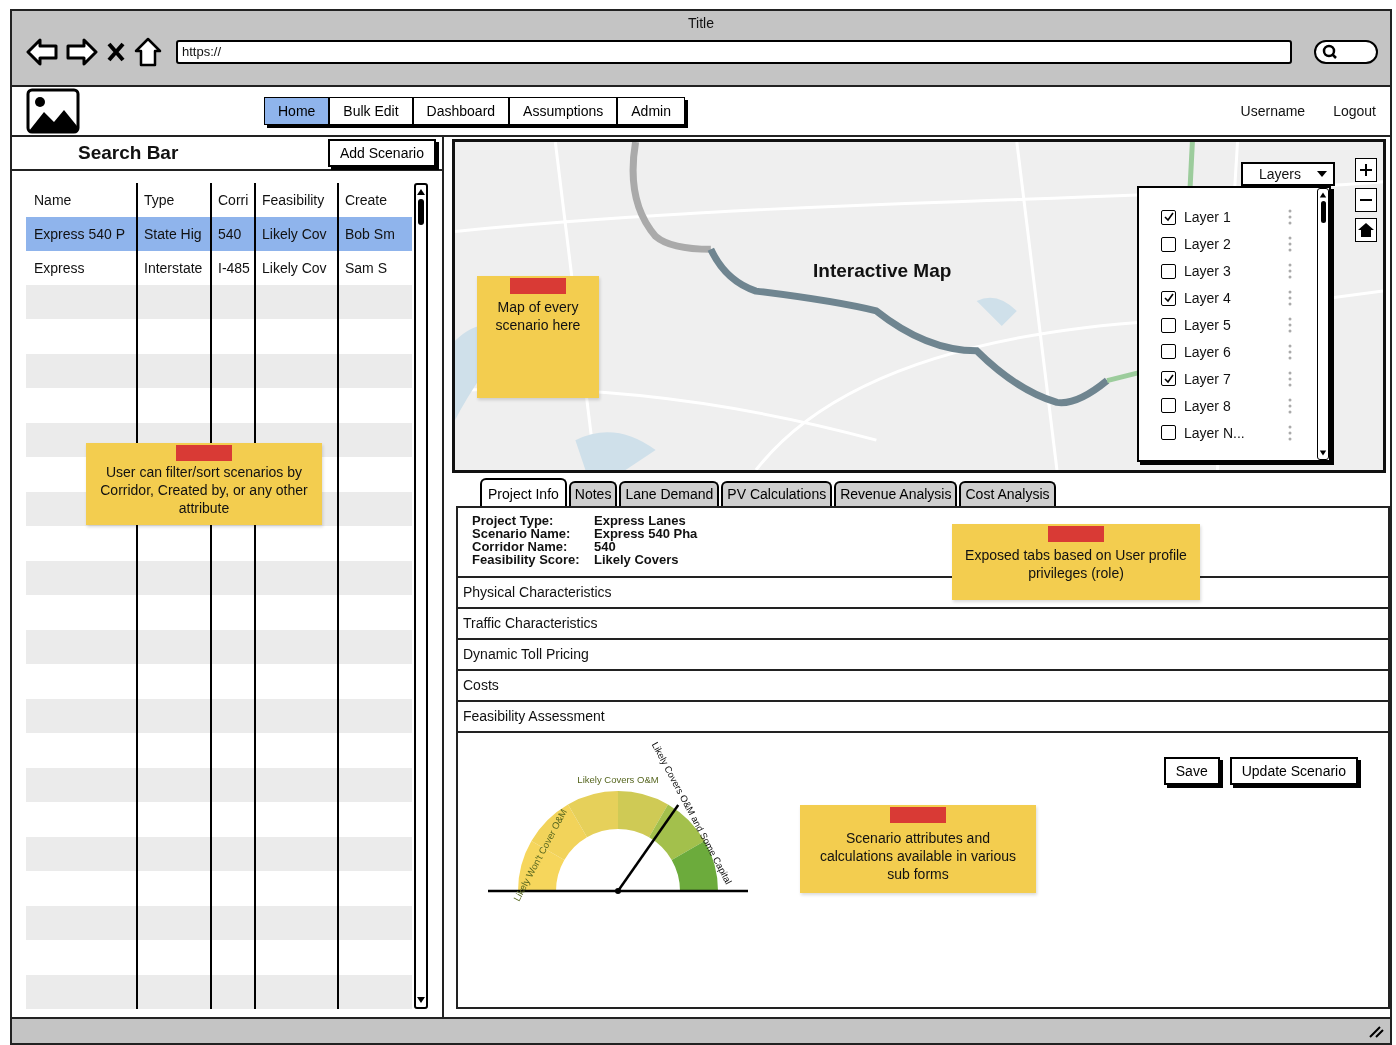  What do you see at coordinates (42, 52) in the screenshot?
I see `back-icon` at bounding box center [42, 52].